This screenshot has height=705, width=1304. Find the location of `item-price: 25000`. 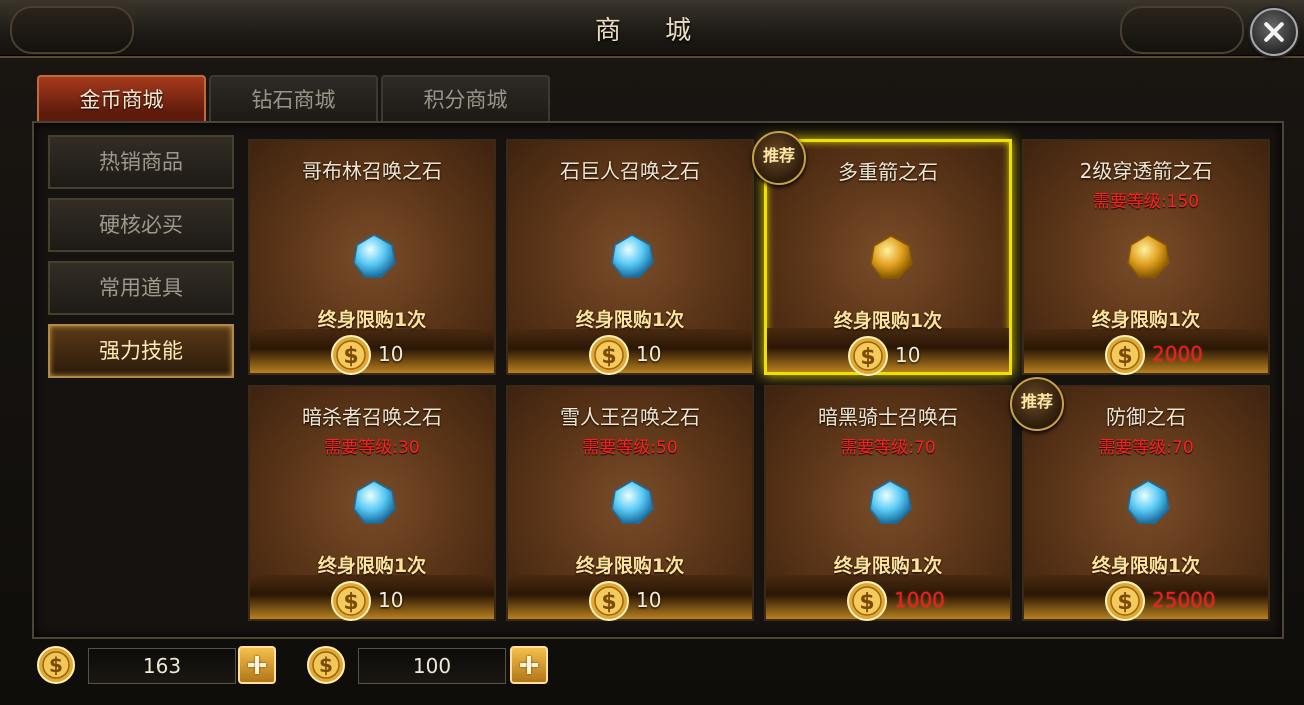

item-price: 25000 is located at coordinates (1184, 600).